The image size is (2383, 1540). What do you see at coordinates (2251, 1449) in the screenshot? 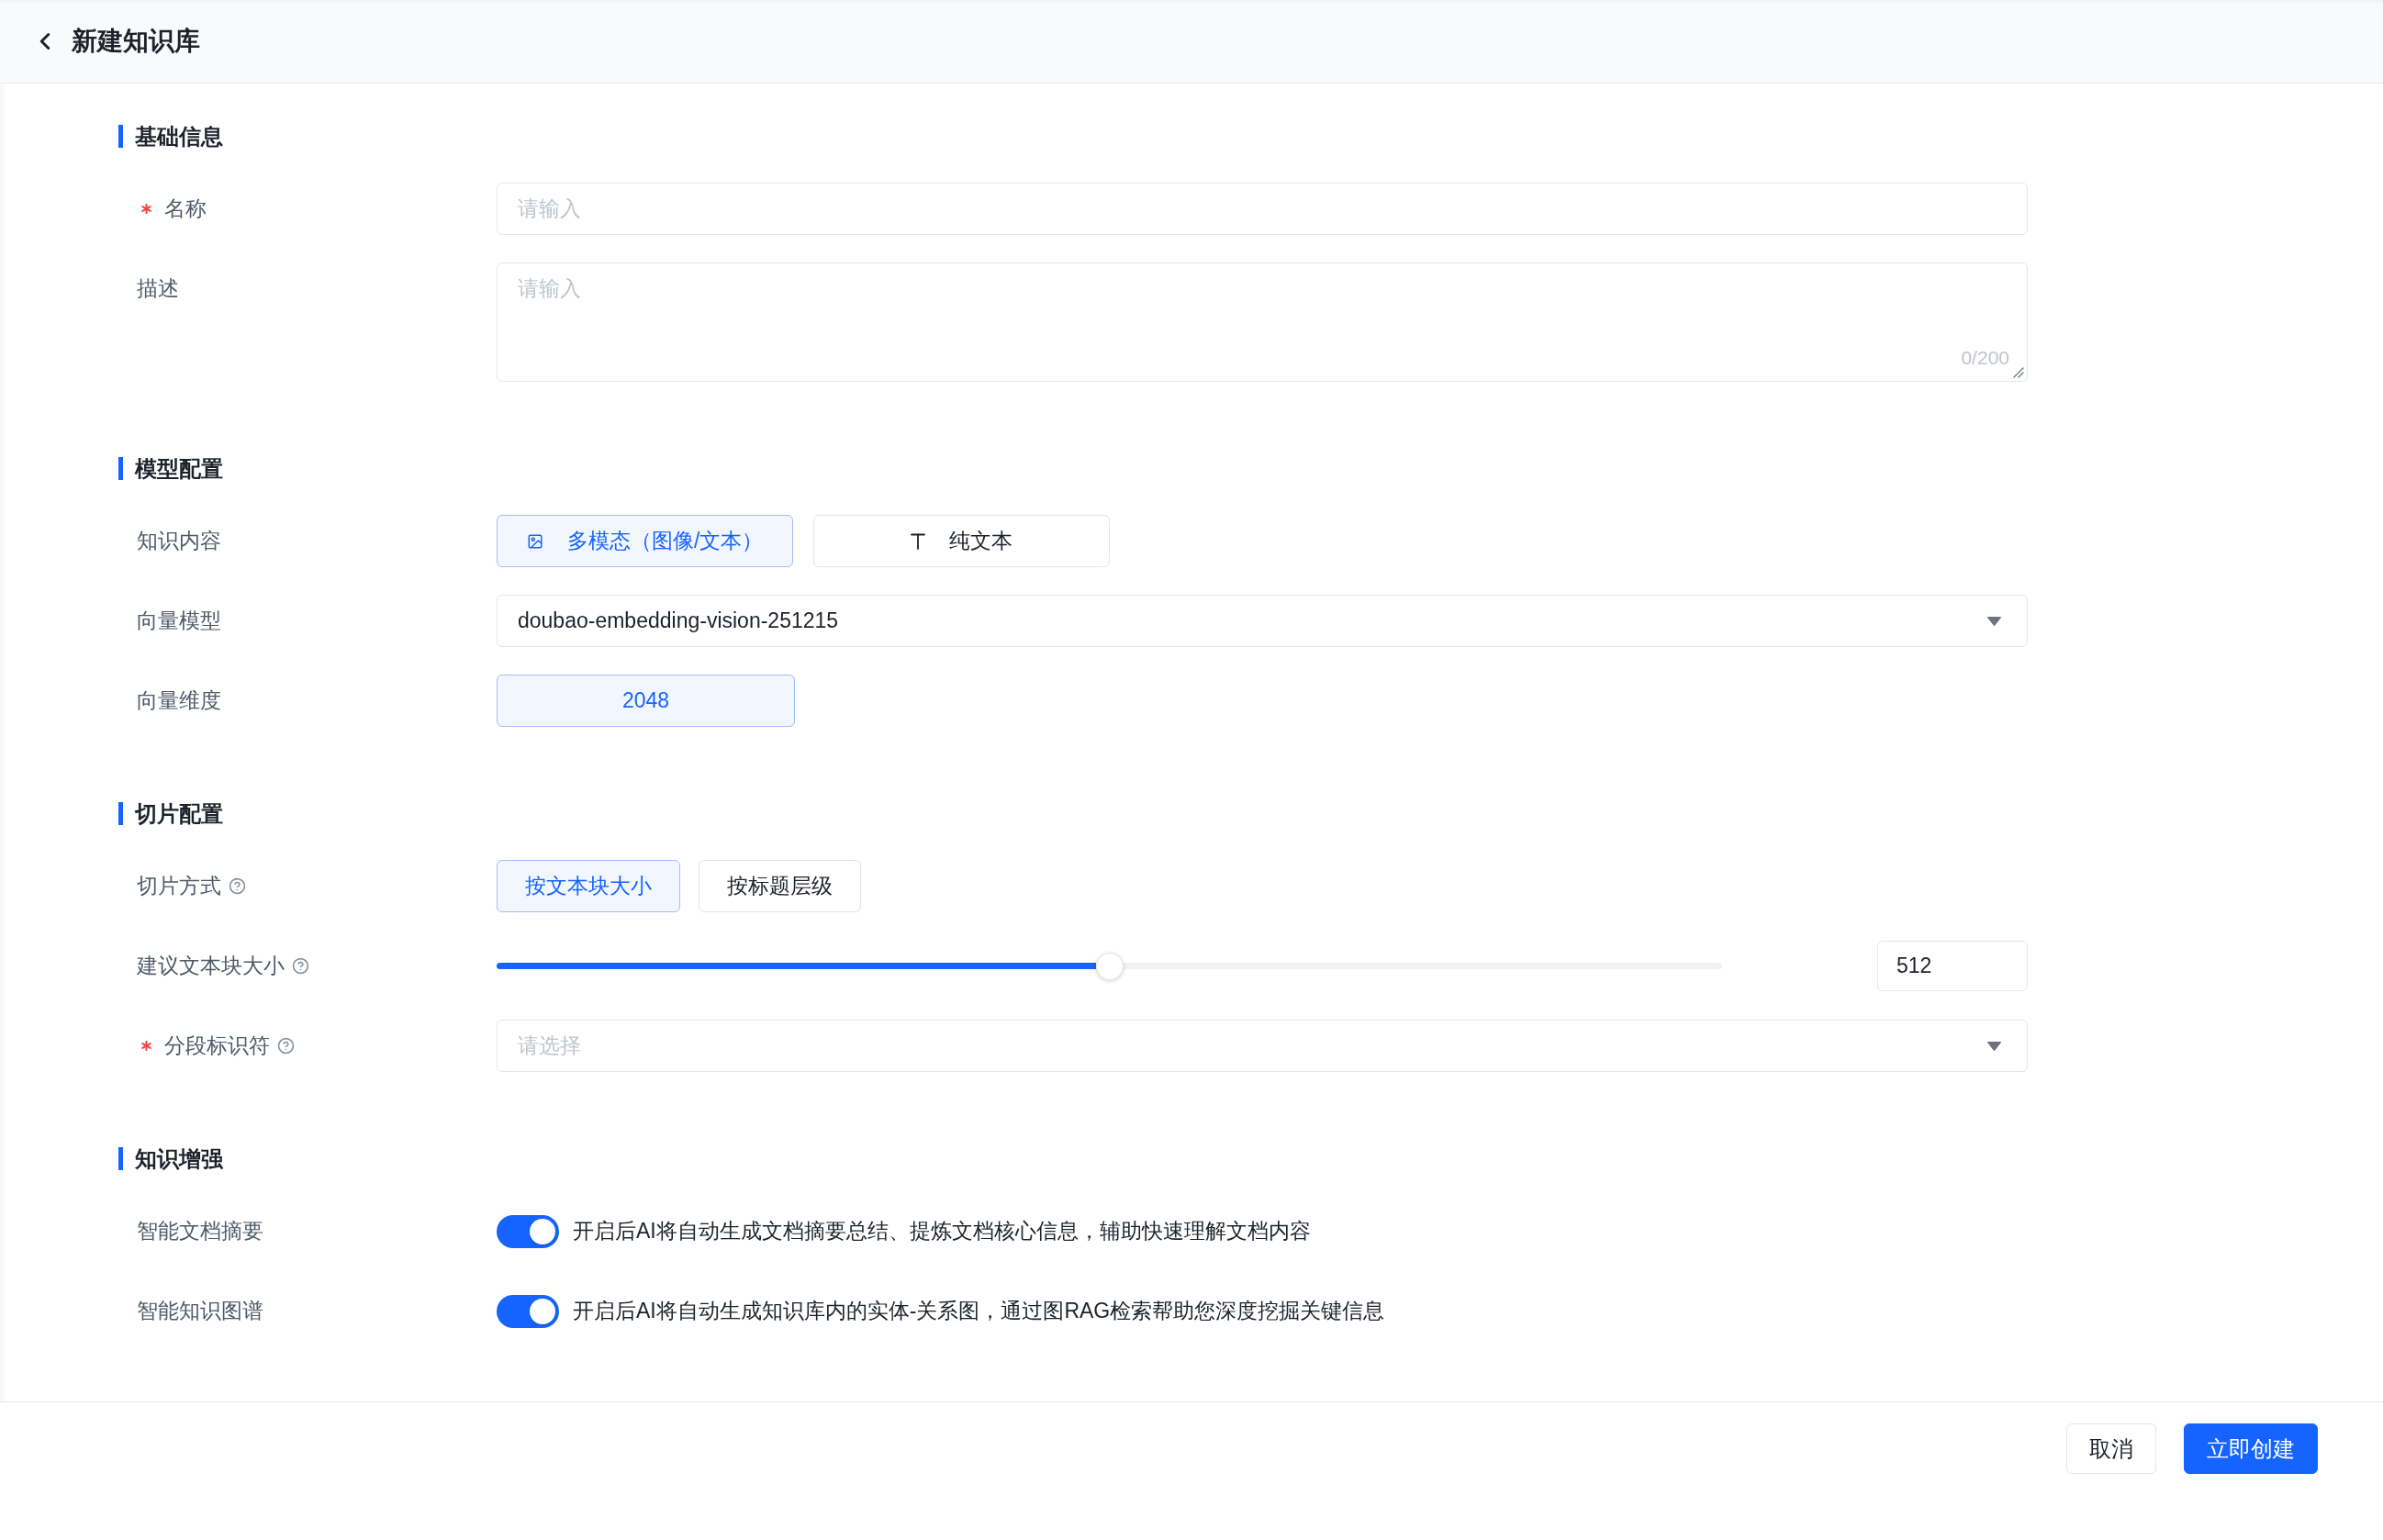
I see `create-button: 立即创建` at bounding box center [2251, 1449].